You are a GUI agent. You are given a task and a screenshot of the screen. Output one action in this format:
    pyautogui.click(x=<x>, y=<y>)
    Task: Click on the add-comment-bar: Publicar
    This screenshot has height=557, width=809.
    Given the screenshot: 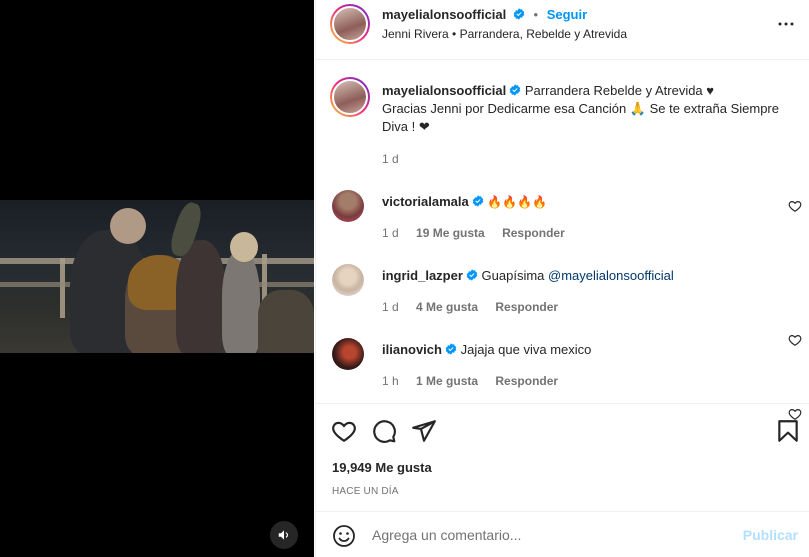 What is the action you would take?
    pyautogui.click(x=562, y=534)
    